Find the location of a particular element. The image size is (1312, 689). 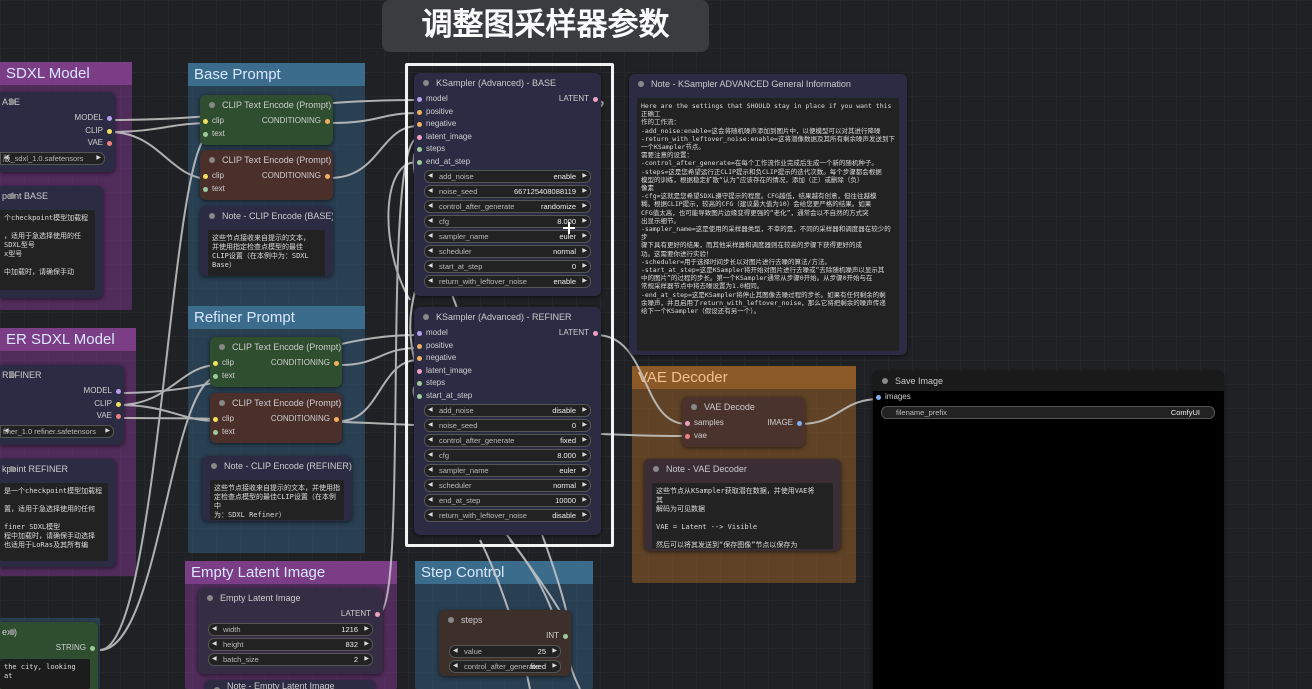

text-string-node: ext) STRING the city, looking at is located at coordinates (49, 655).